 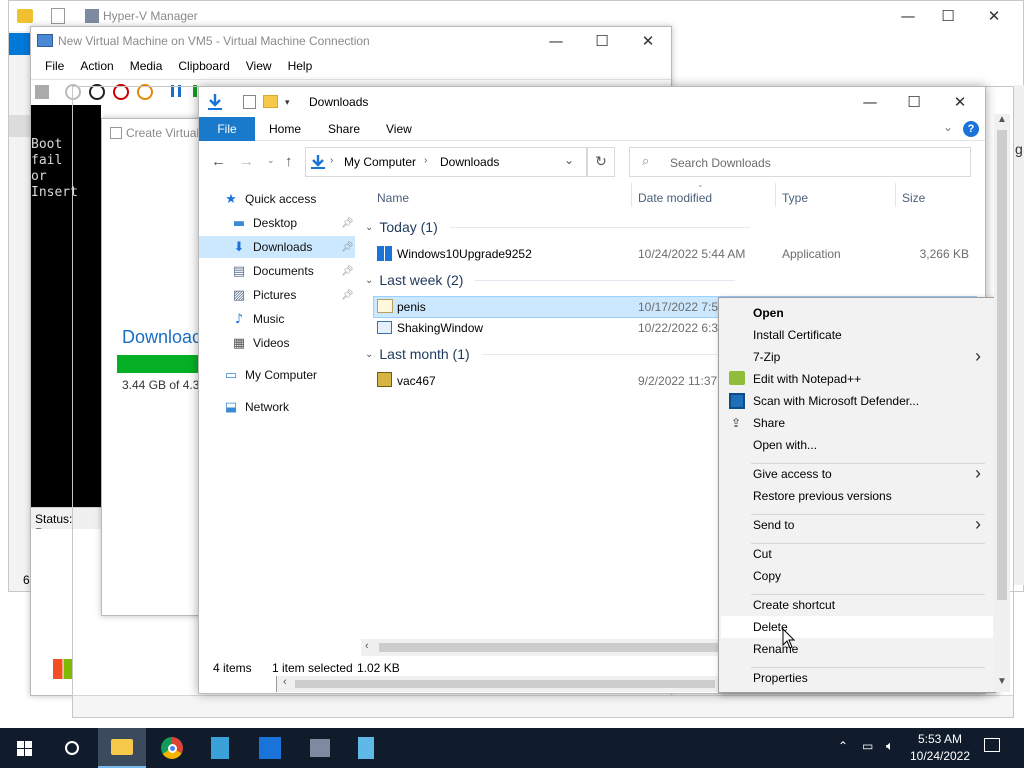 What do you see at coordinates (384, 253) in the screenshot?
I see `windows-app-icon` at bounding box center [384, 253].